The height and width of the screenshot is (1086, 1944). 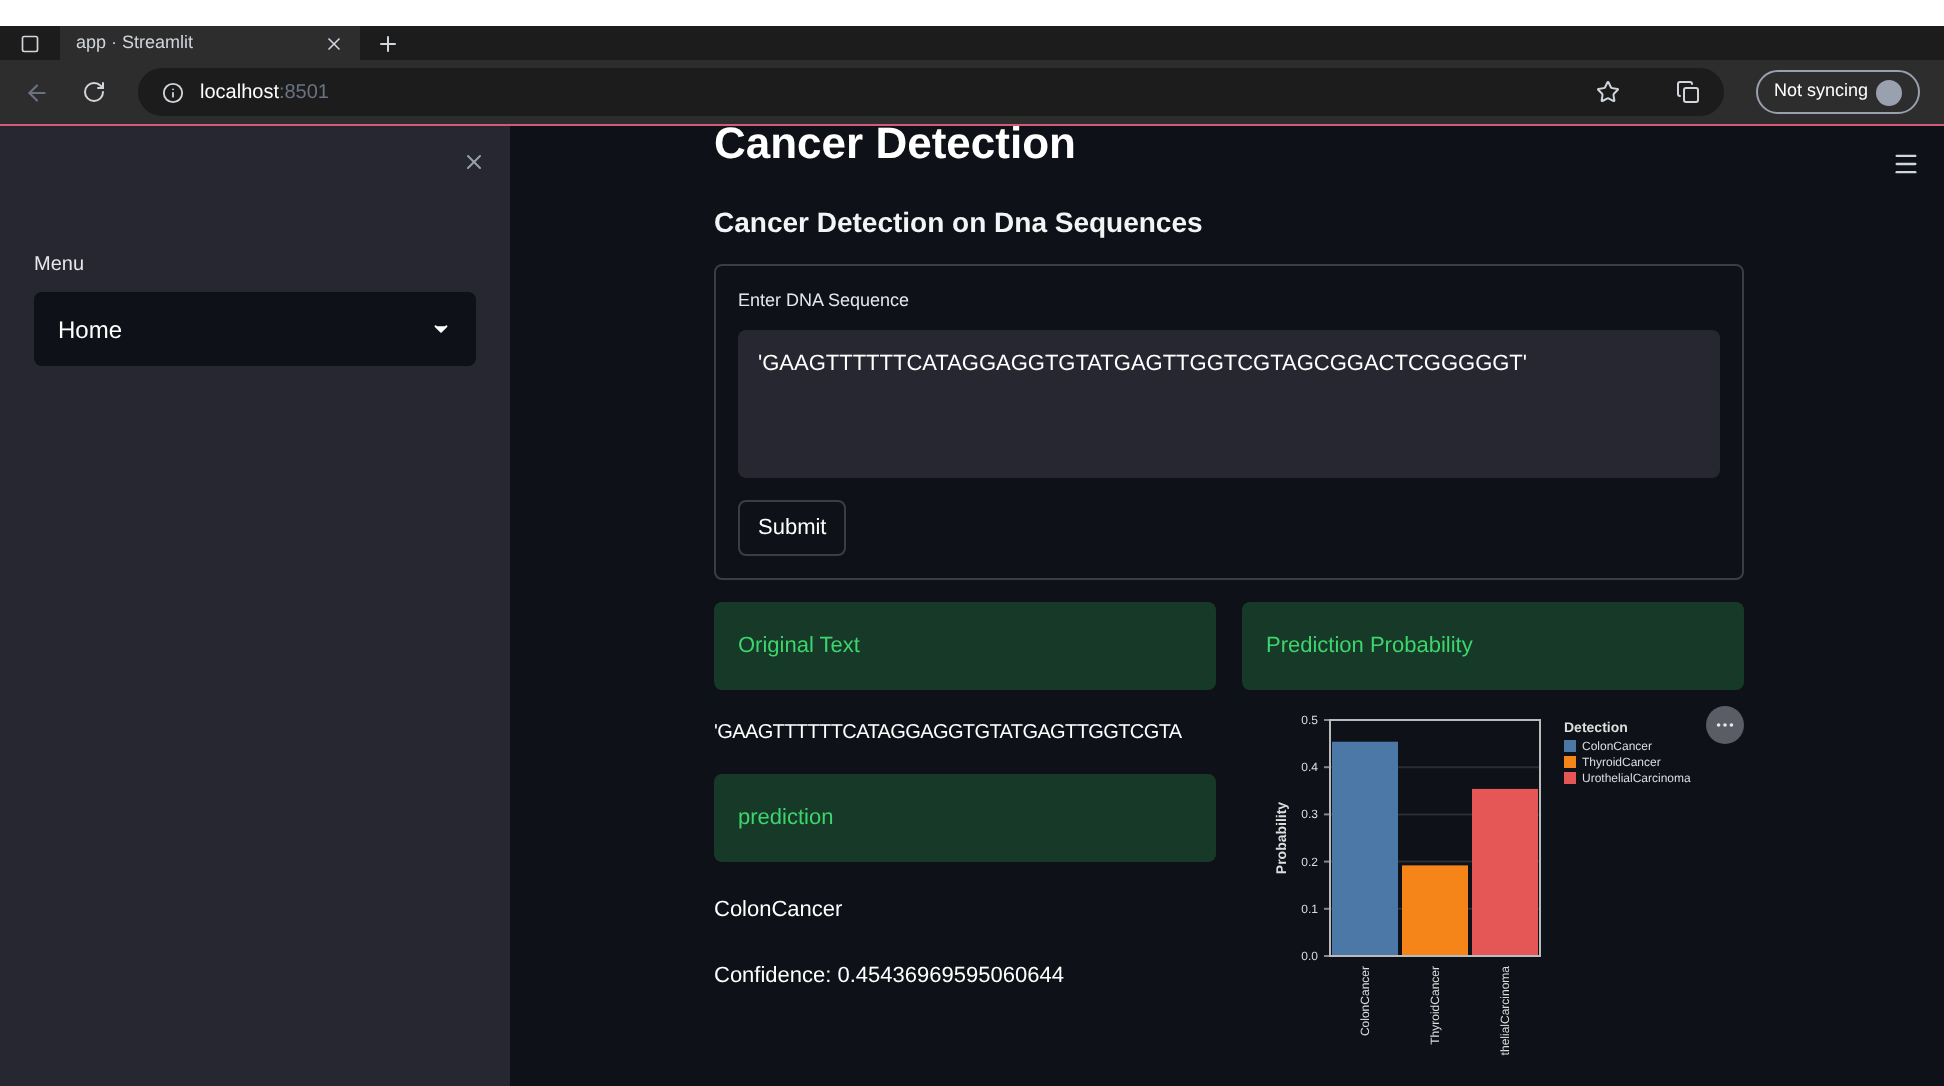 I want to click on menu-label: Menu, so click(x=60, y=266).